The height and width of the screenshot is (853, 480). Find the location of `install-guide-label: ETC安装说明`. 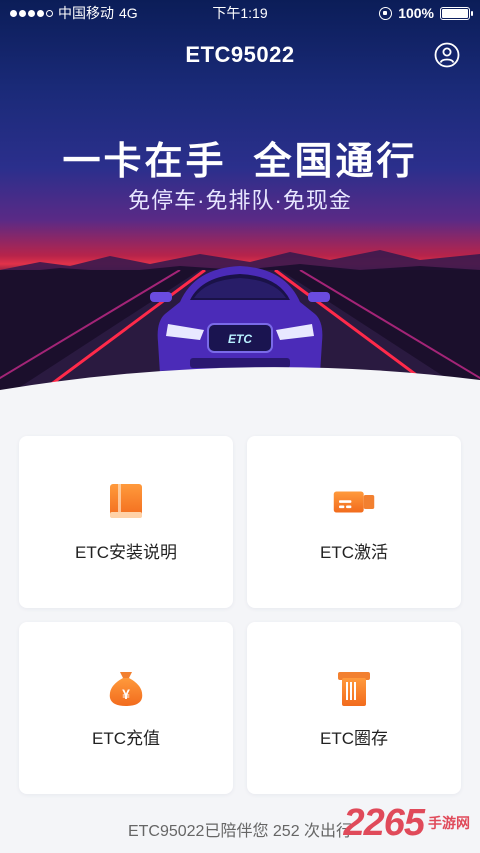

install-guide-label: ETC安装说明 is located at coordinates (126, 552).